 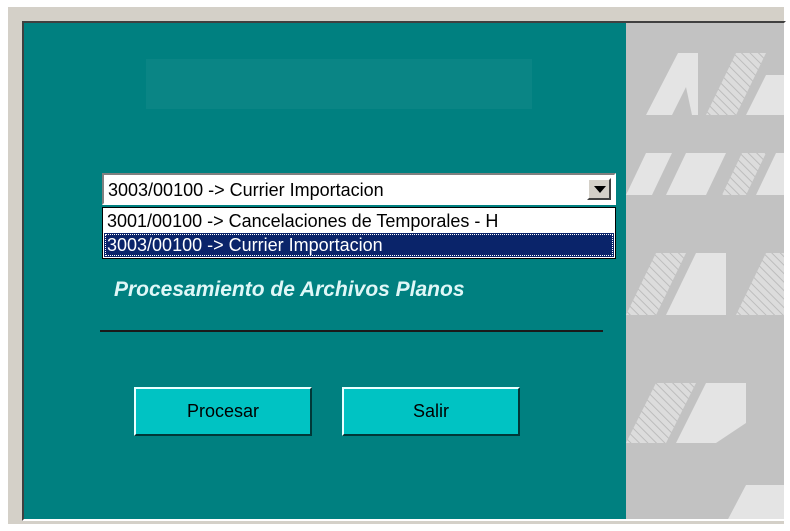 What do you see at coordinates (223, 411) in the screenshot?
I see `process-button: Procesar` at bounding box center [223, 411].